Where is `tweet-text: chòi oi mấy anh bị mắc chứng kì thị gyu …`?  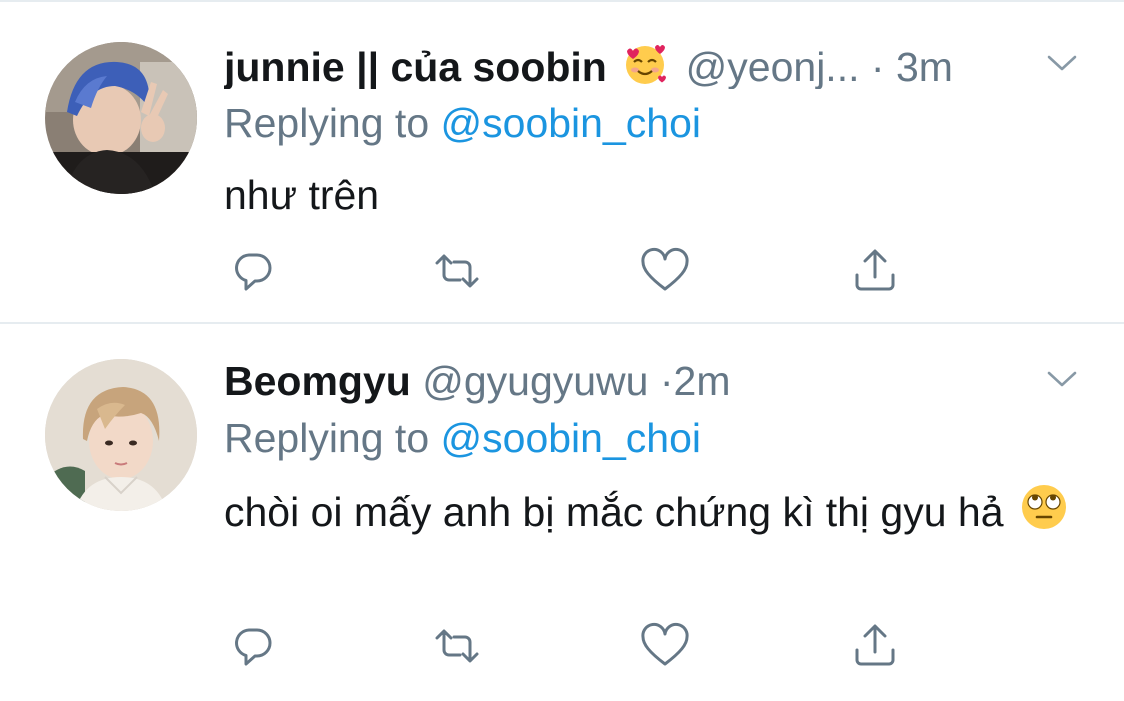
tweet-text: chòi oi mấy anh bị mắc chứng kì thị gyu … is located at coordinates (654, 514).